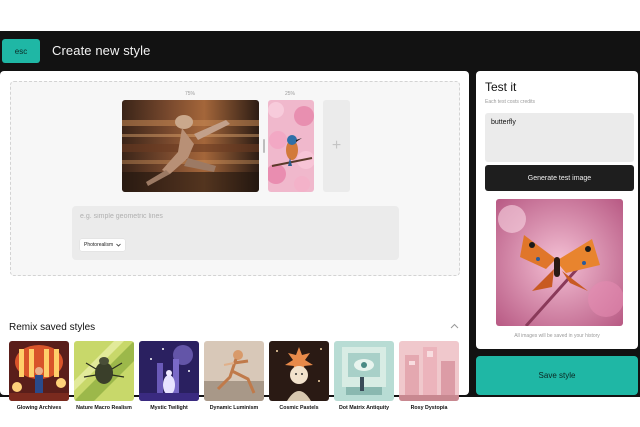  I want to click on generate-test-image-button: Generate test image, so click(559, 178).